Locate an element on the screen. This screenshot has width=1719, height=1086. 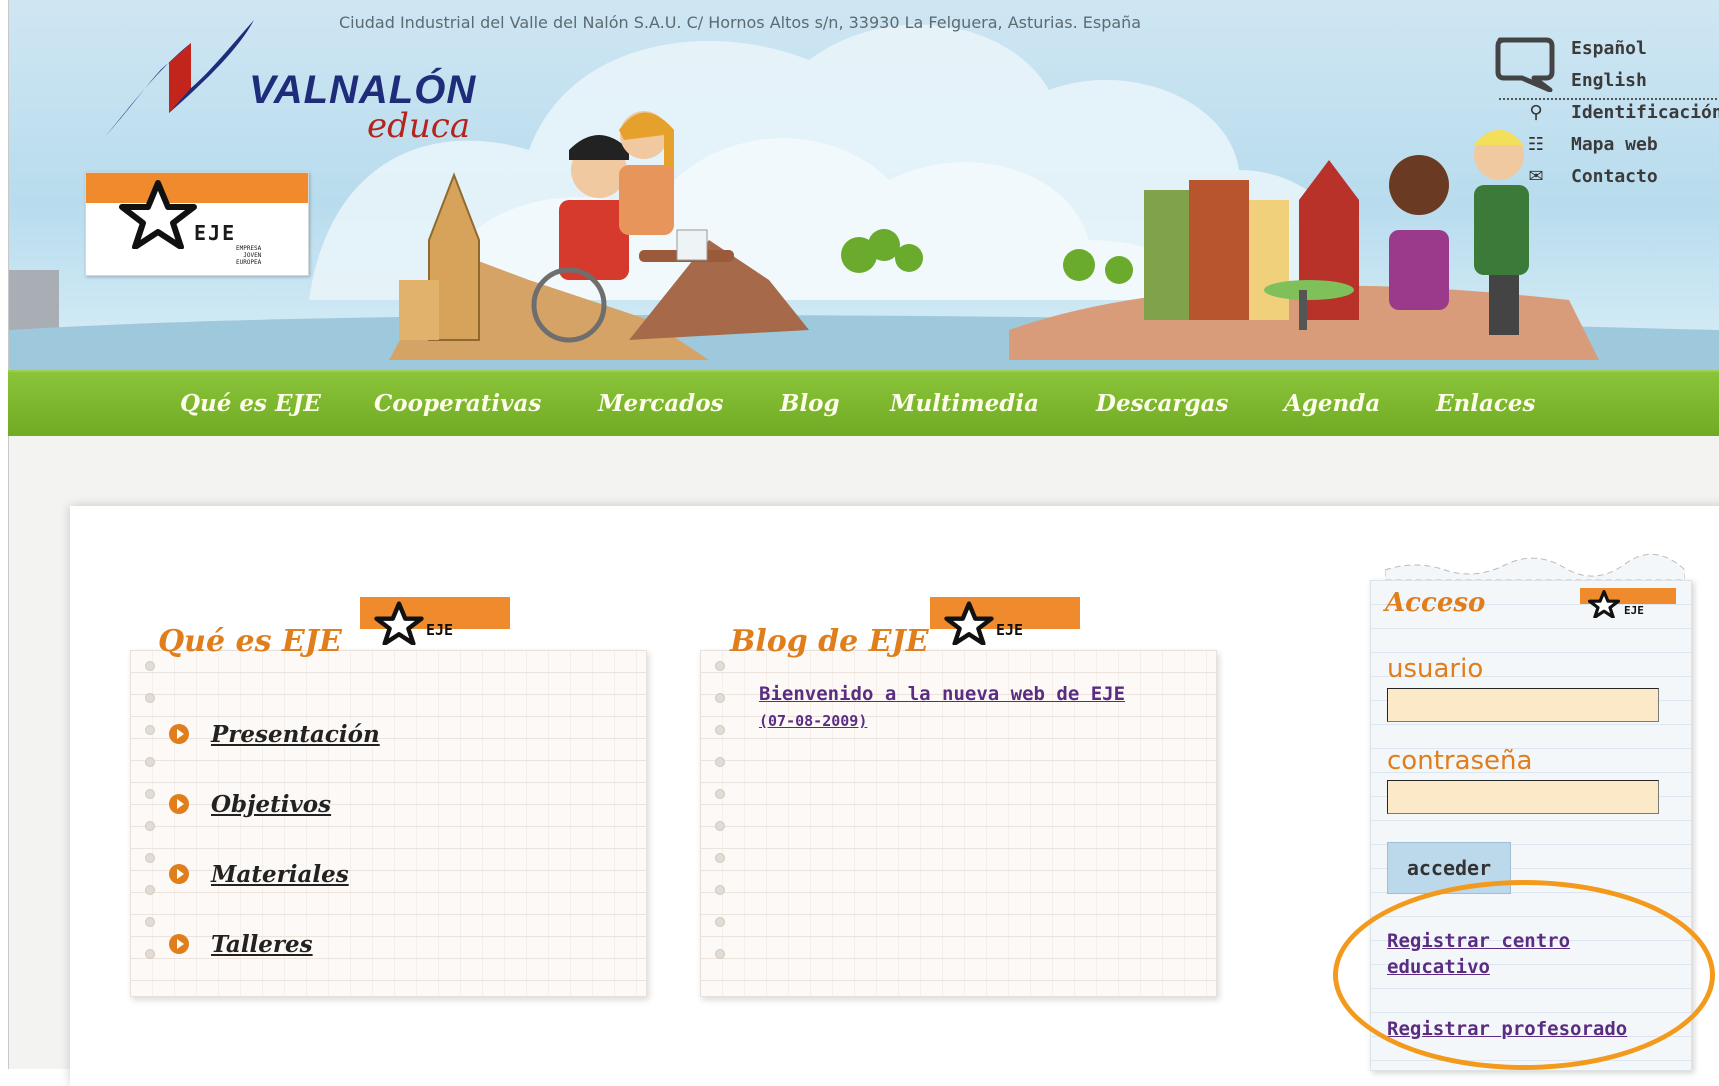
list-item-talleres: Talleres is located at coordinates (241, 944).